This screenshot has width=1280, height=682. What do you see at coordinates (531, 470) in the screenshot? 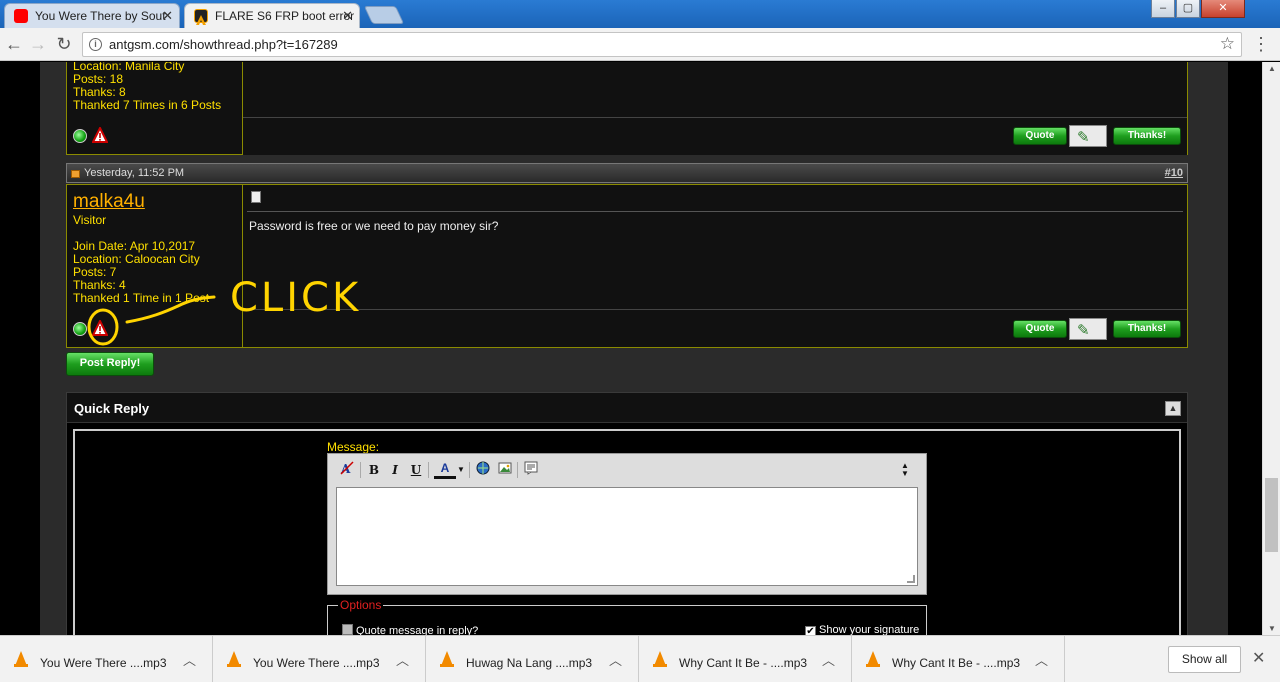
I see `quote-wrap-icon` at bounding box center [531, 470].